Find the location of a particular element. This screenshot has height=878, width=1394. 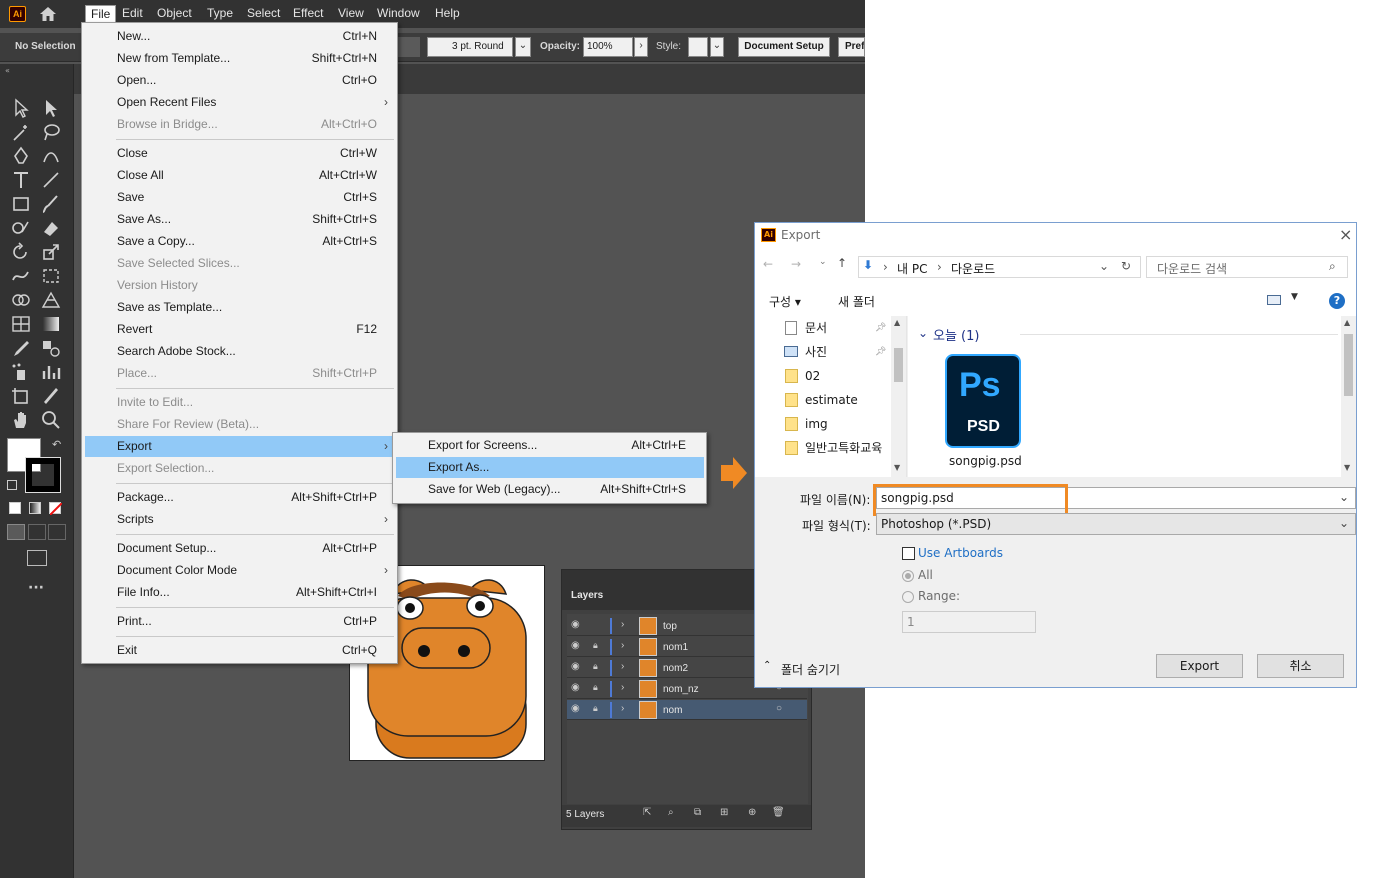

layer-name: nom_nz is located at coordinates (681, 689).